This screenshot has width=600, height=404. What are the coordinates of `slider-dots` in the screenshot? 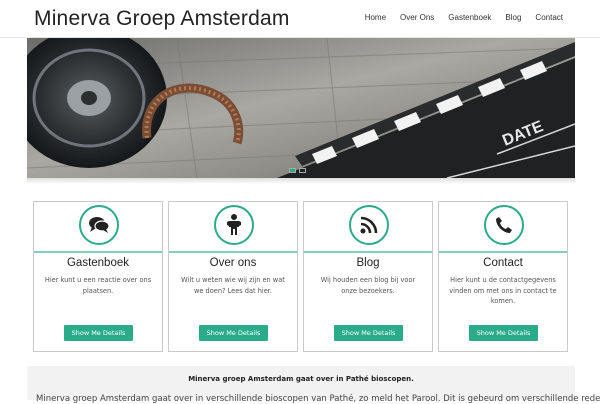 It's located at (297, 170).